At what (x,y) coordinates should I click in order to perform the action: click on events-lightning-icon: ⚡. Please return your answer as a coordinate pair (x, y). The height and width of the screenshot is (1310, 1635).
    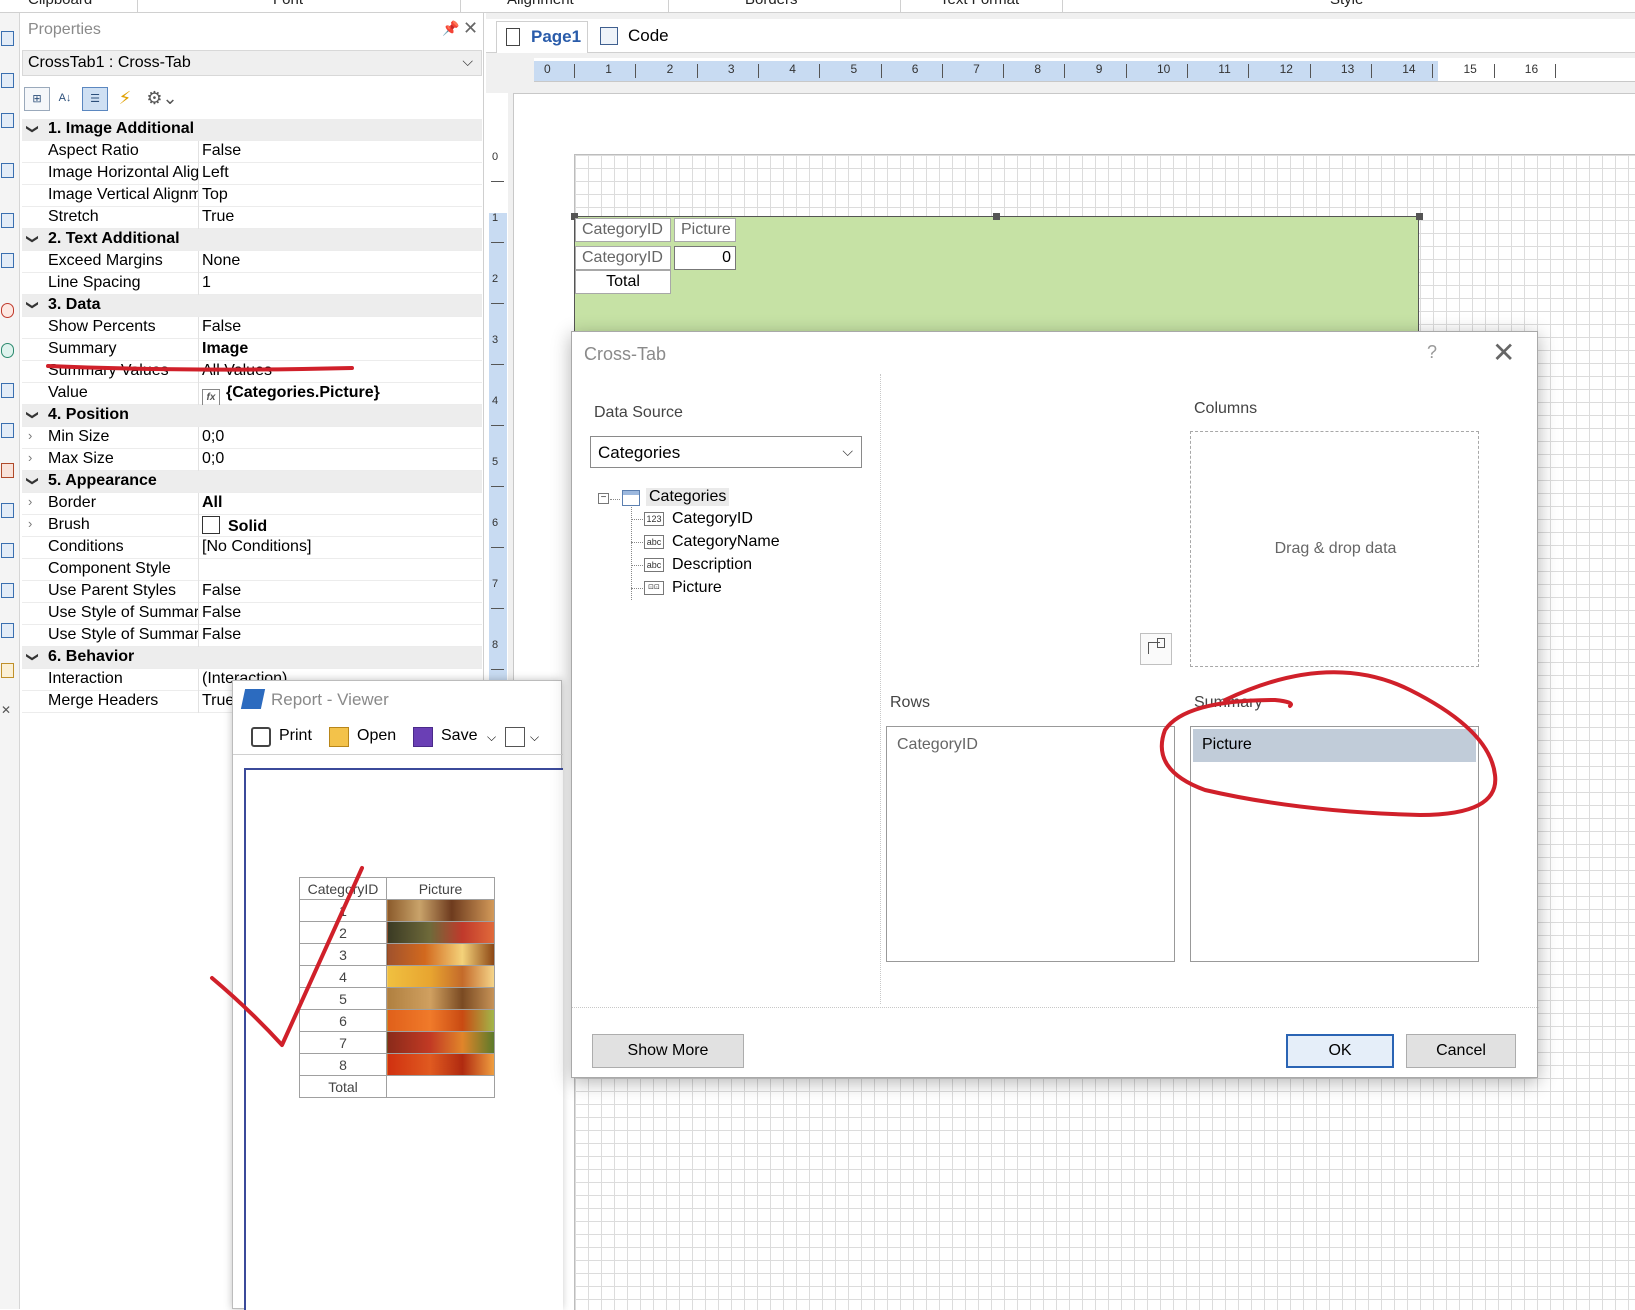
    Looking at the image, I should click on (125, 99).